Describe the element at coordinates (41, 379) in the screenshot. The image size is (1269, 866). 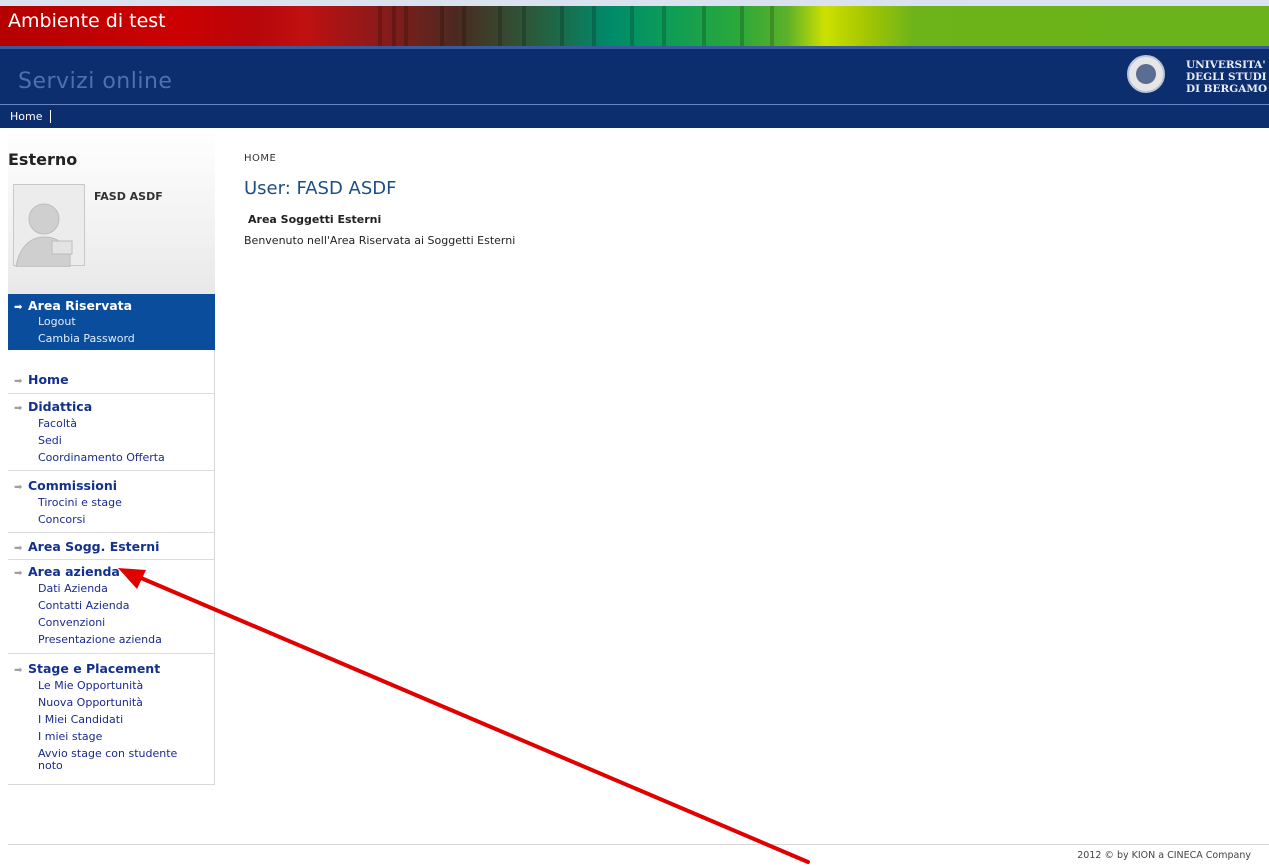
I see `nav-home: ➡ Home` at that location.